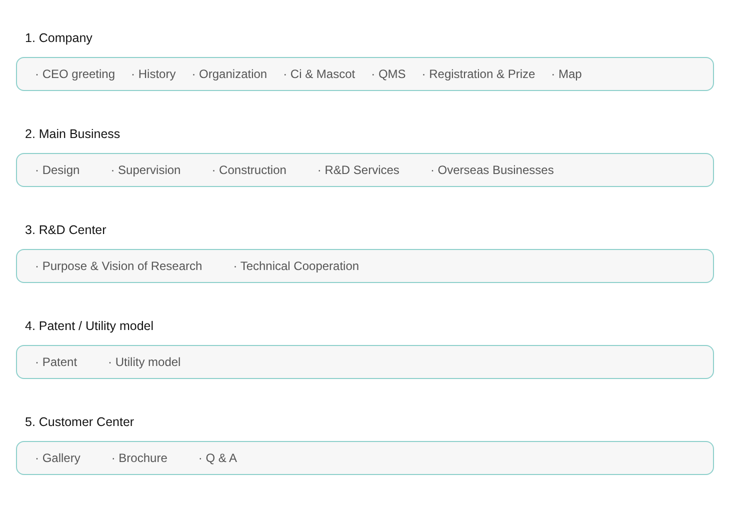  Describe the element at coordinates (296, 266) in the screenshot. I see `menu-link: · Technical Cooperation` at that location.